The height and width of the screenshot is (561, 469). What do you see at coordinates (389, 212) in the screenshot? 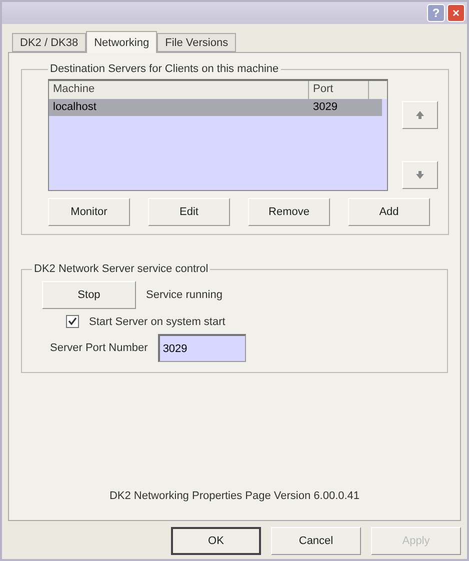
I see `action-button: Add` at bounding box center [389, 212].